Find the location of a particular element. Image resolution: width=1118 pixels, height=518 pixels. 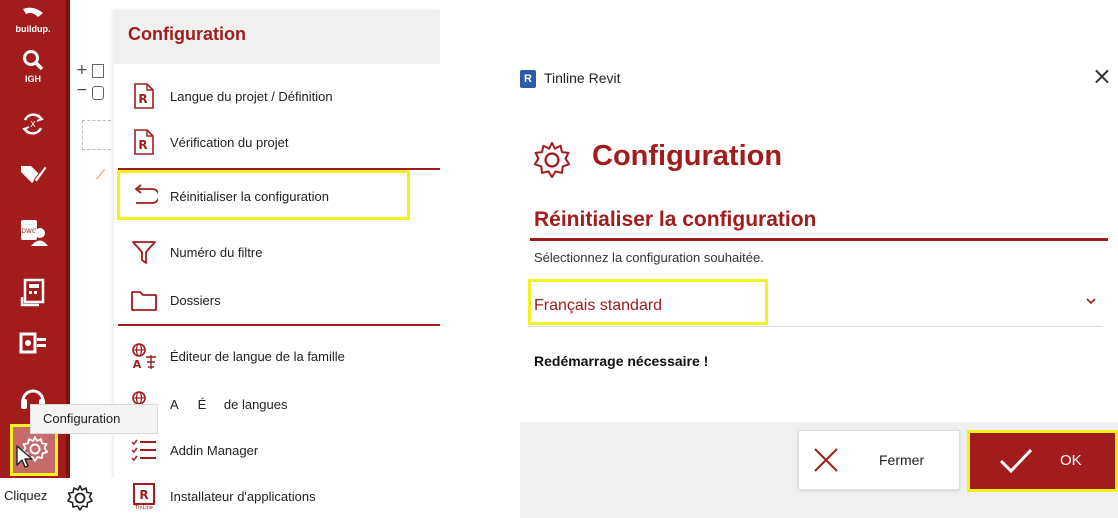

folder-icon is located at coordinates (144, 300).